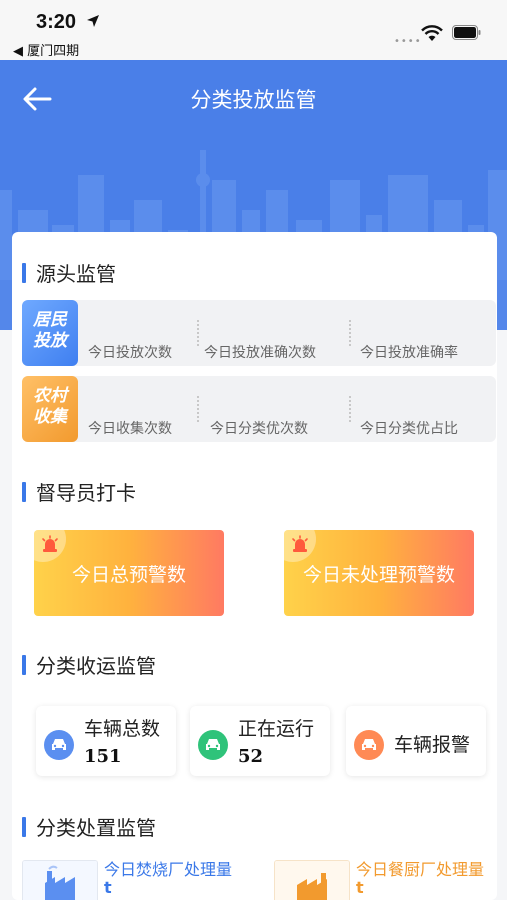 The height and width of the screenshot is (900, 507). Describe the element at coordinates (409, 429) in the screenshot. I see `stat-label: 今日分类优占比` at that location.